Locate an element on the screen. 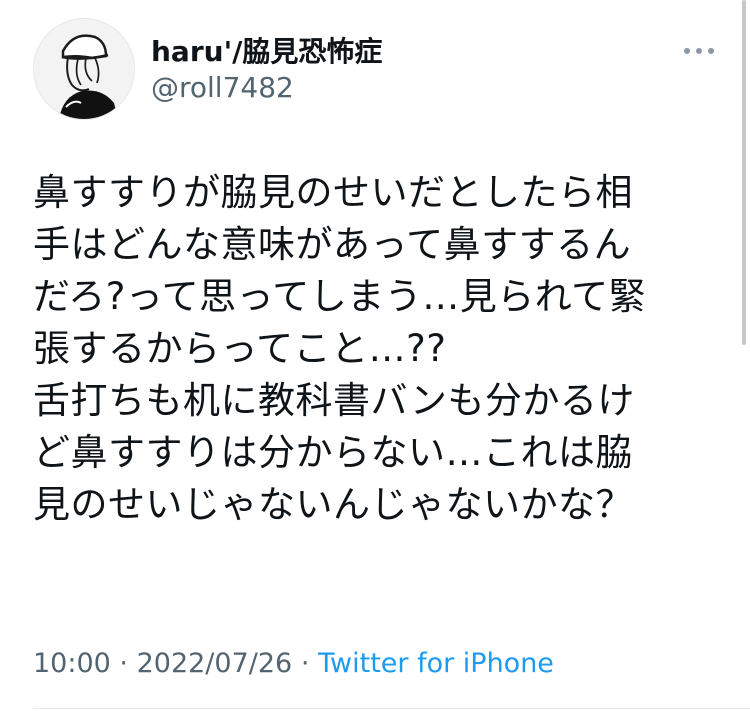  author-display-name: haru'/脇見恐怖症 is located at coordinates (266, 52).